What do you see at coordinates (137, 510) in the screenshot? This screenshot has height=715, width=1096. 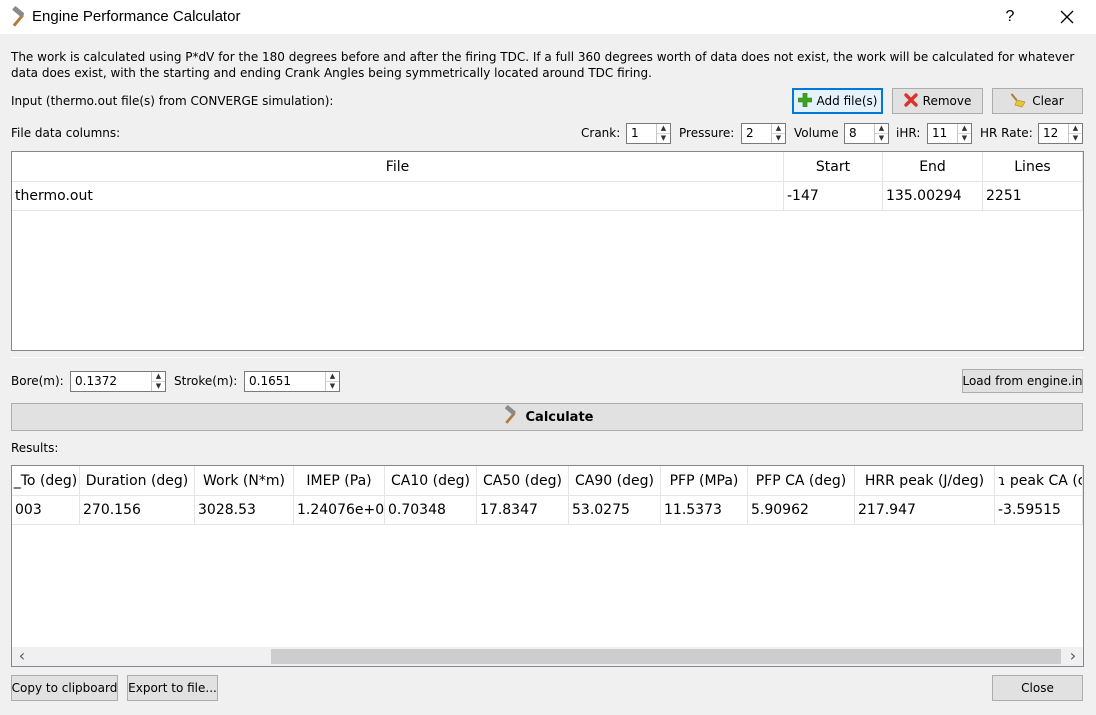 I see `table-cell: 270.156` at bounding box center [137, 510].